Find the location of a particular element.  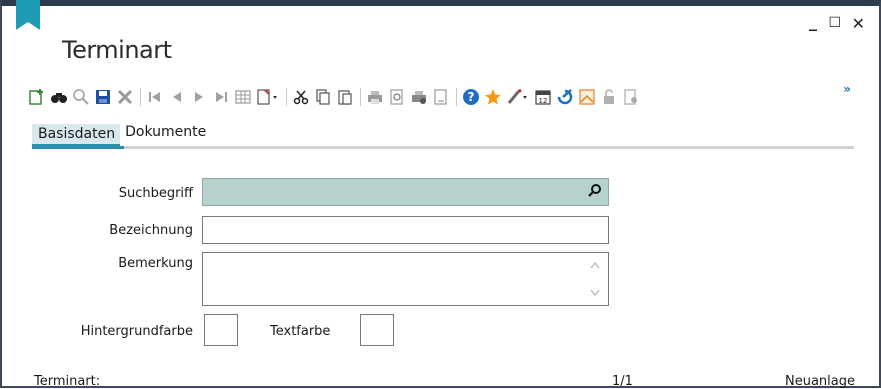

report-dropdown-icon is located at coordinates (268, 97).